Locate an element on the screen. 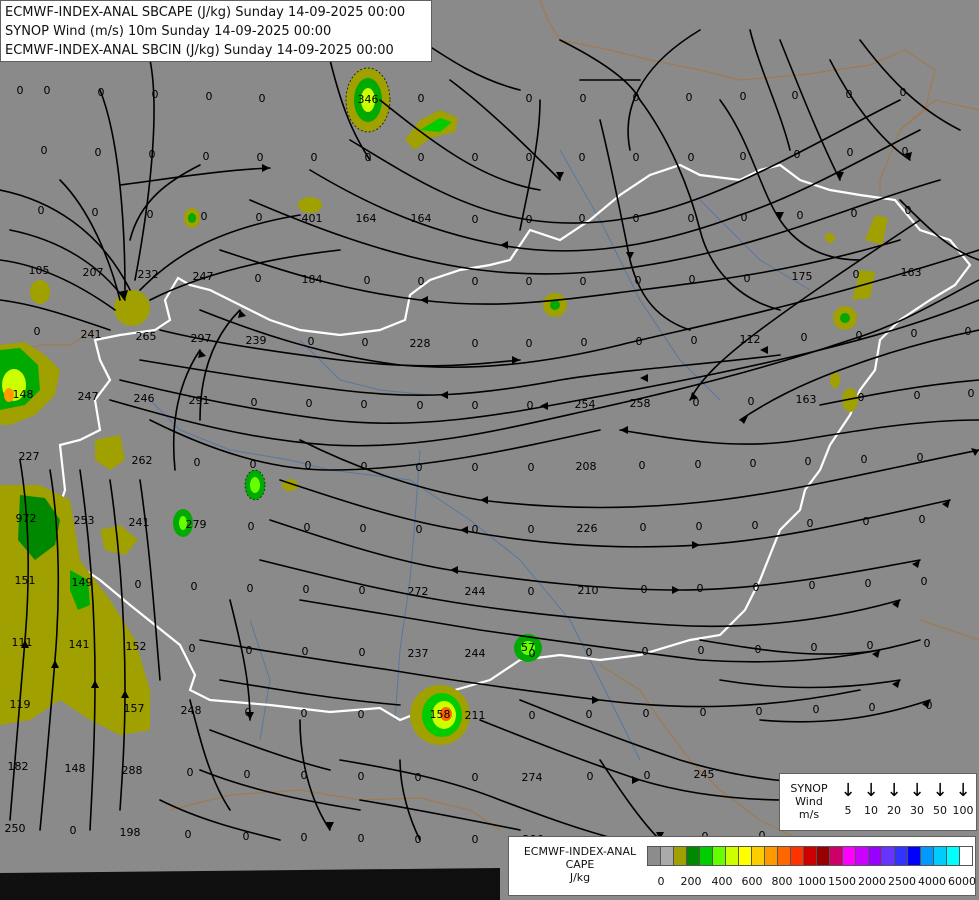  map-value-label: 254 is located at coordinates (585, 404).